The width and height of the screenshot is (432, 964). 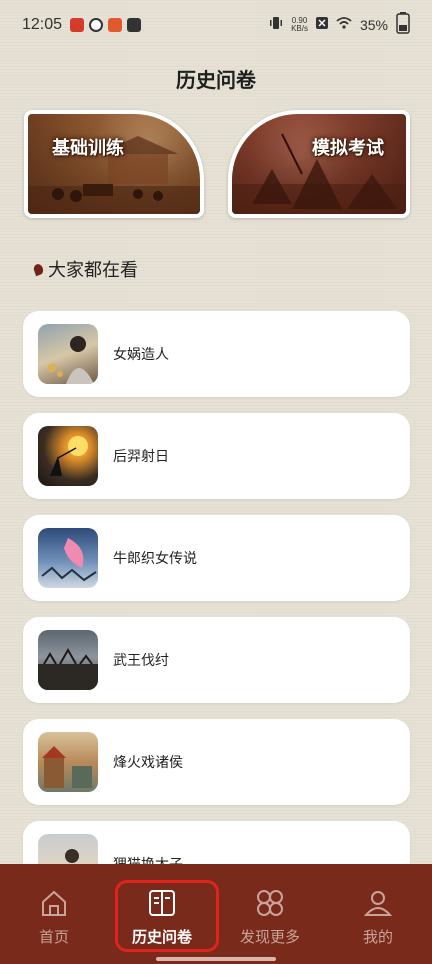 What do you see at coordinates (68, 660) in the screenshot?
I see `wuwang-thumbnail` at bounding box center [68, 660].